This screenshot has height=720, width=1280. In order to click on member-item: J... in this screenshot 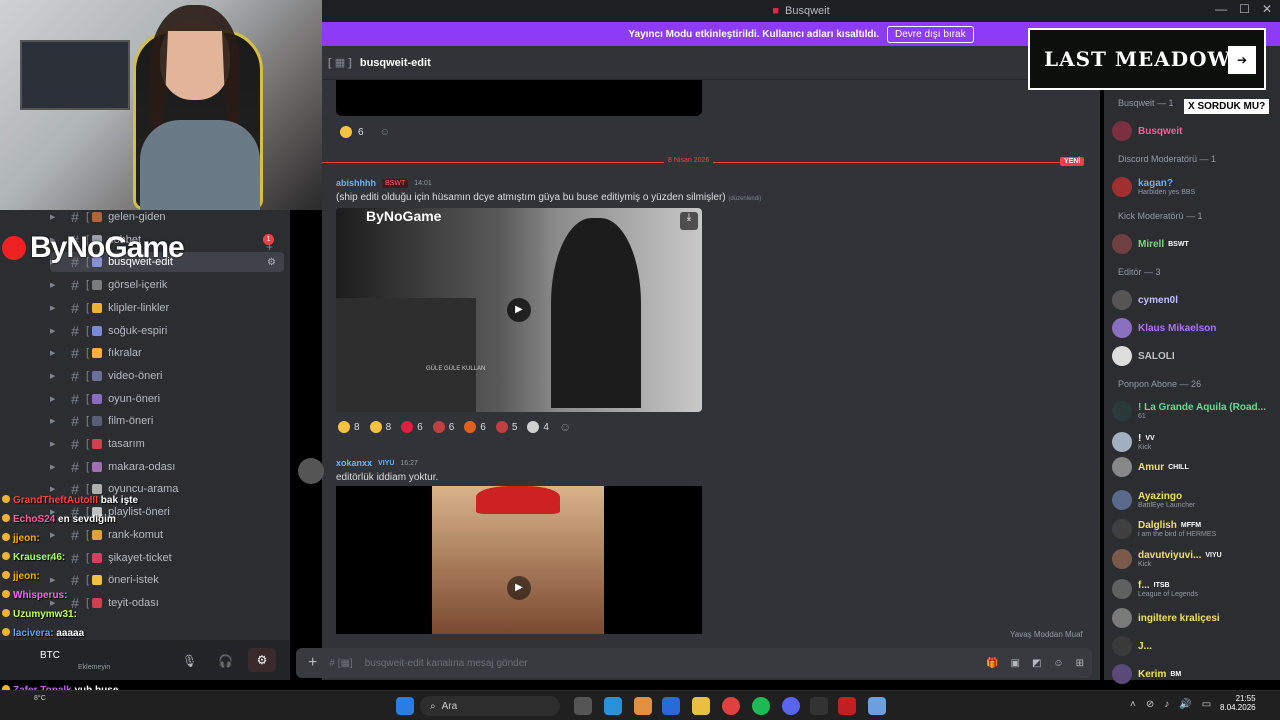, I will do `click(1195, 646)`.